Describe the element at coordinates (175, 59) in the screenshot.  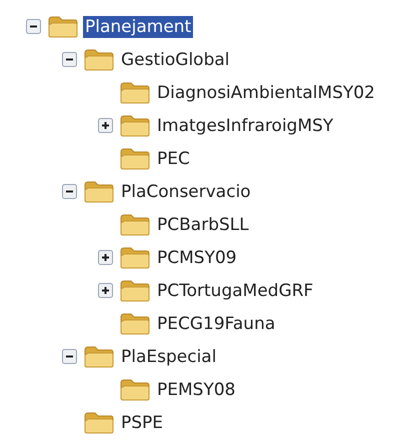
I see `tree-item: GestioGlobal` at that location.